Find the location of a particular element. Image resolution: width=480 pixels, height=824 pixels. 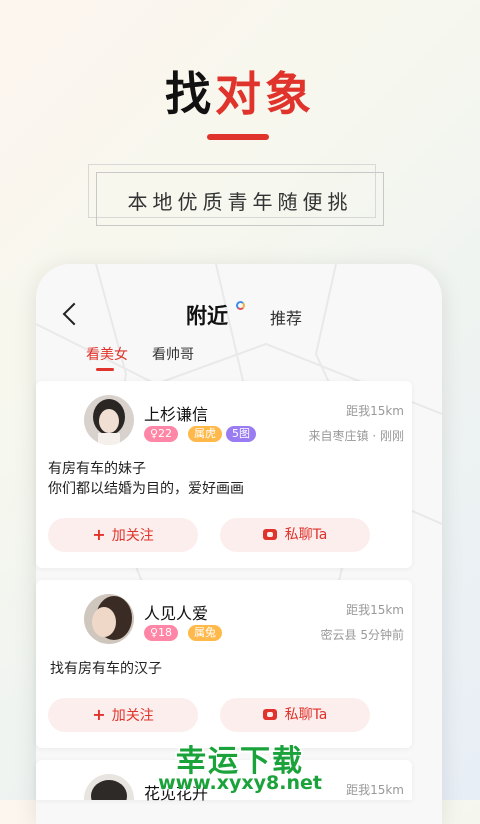

age-badge: ♀18 is located at coordinates (161, 633).